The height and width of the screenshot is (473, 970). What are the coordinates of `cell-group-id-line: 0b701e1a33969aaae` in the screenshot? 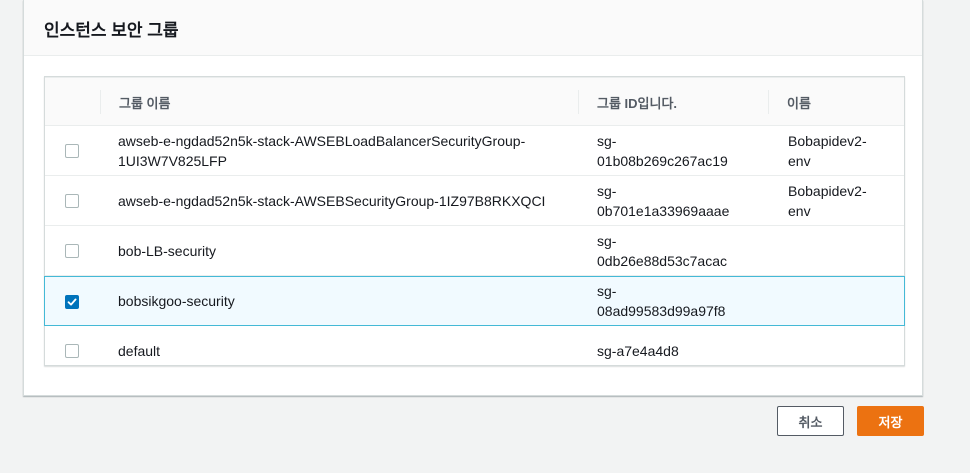 It's located at (663, 210).